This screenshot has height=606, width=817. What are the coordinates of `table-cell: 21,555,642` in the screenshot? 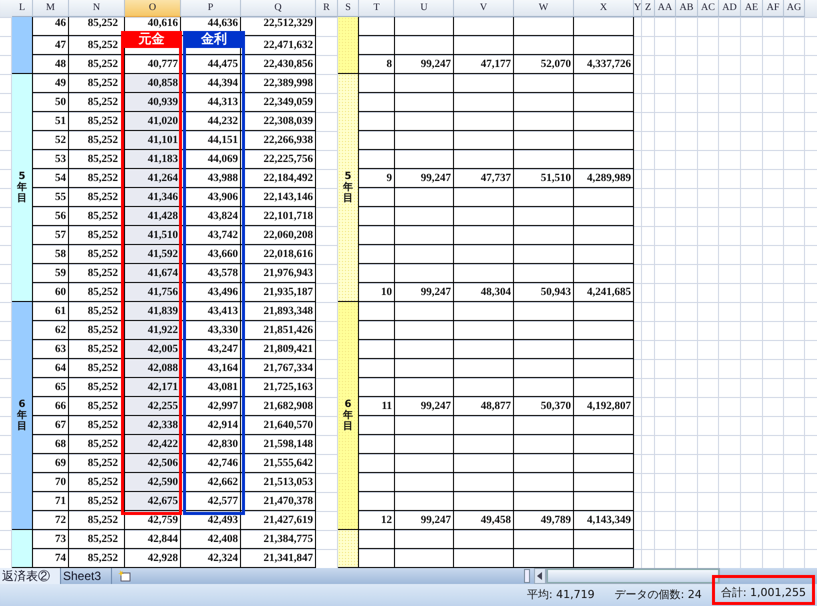 It's located at (278, 463).